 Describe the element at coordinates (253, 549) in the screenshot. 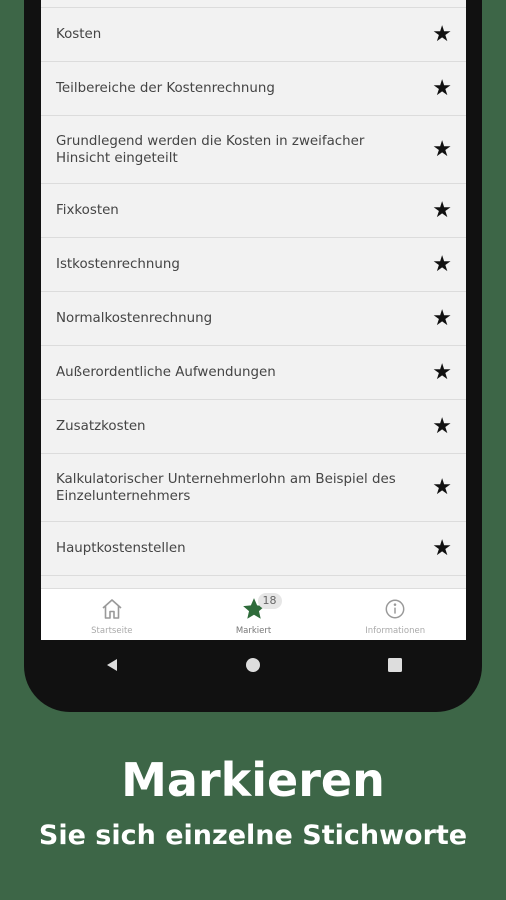

I see `list-item: Hauptkostenstellen ★` at that location.